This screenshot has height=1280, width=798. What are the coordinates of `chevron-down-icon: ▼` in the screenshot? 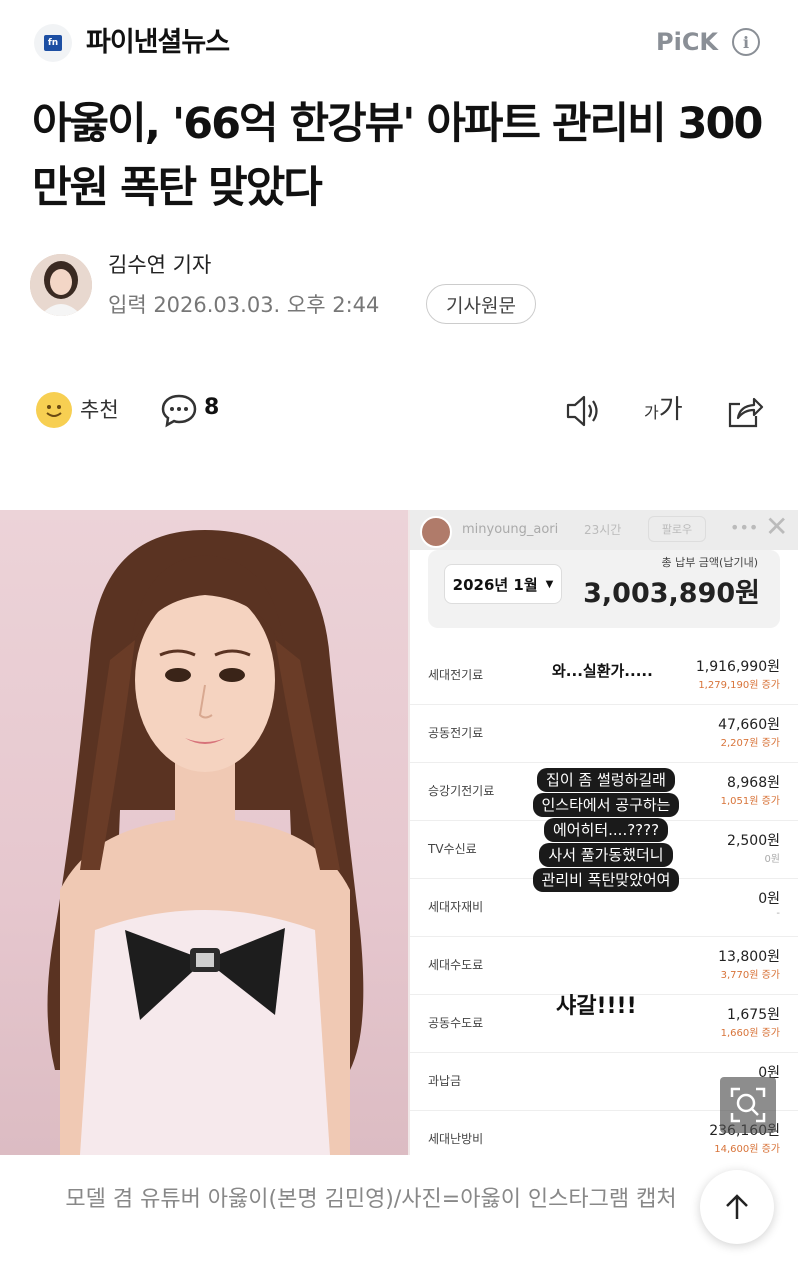 It's located at (549, 584).